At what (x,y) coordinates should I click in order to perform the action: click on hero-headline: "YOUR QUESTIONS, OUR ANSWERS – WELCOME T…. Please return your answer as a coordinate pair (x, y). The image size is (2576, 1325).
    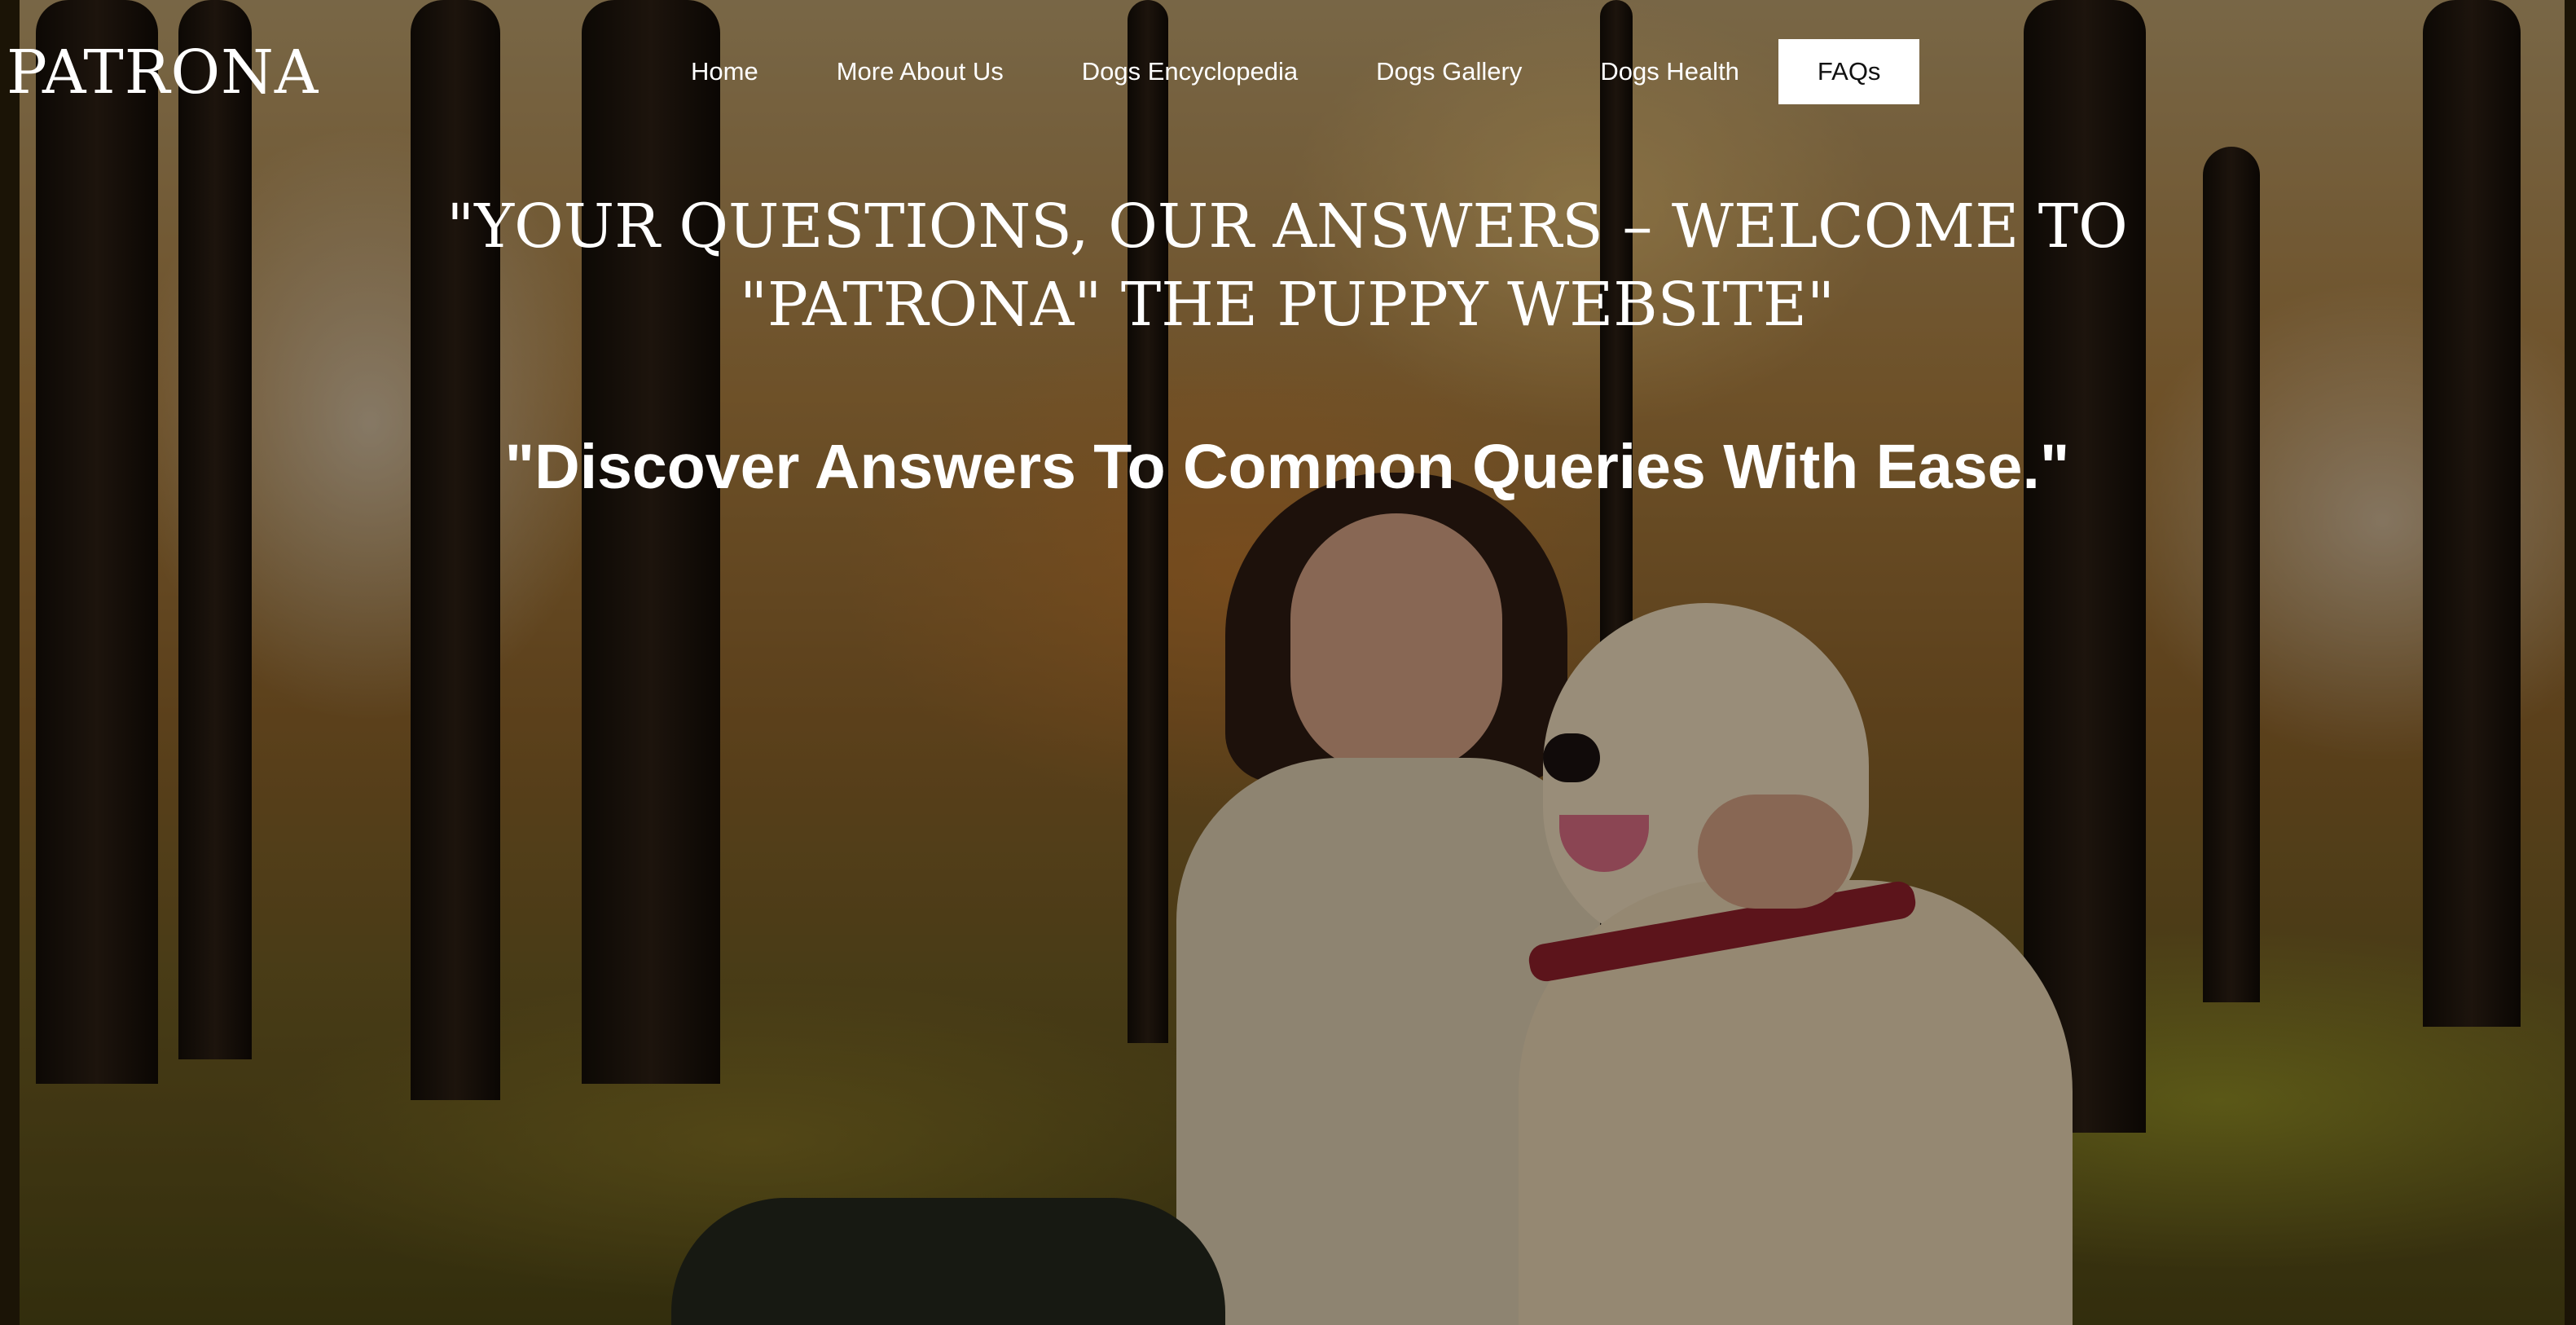
    Looking at the image, I should click on (1287, 265).